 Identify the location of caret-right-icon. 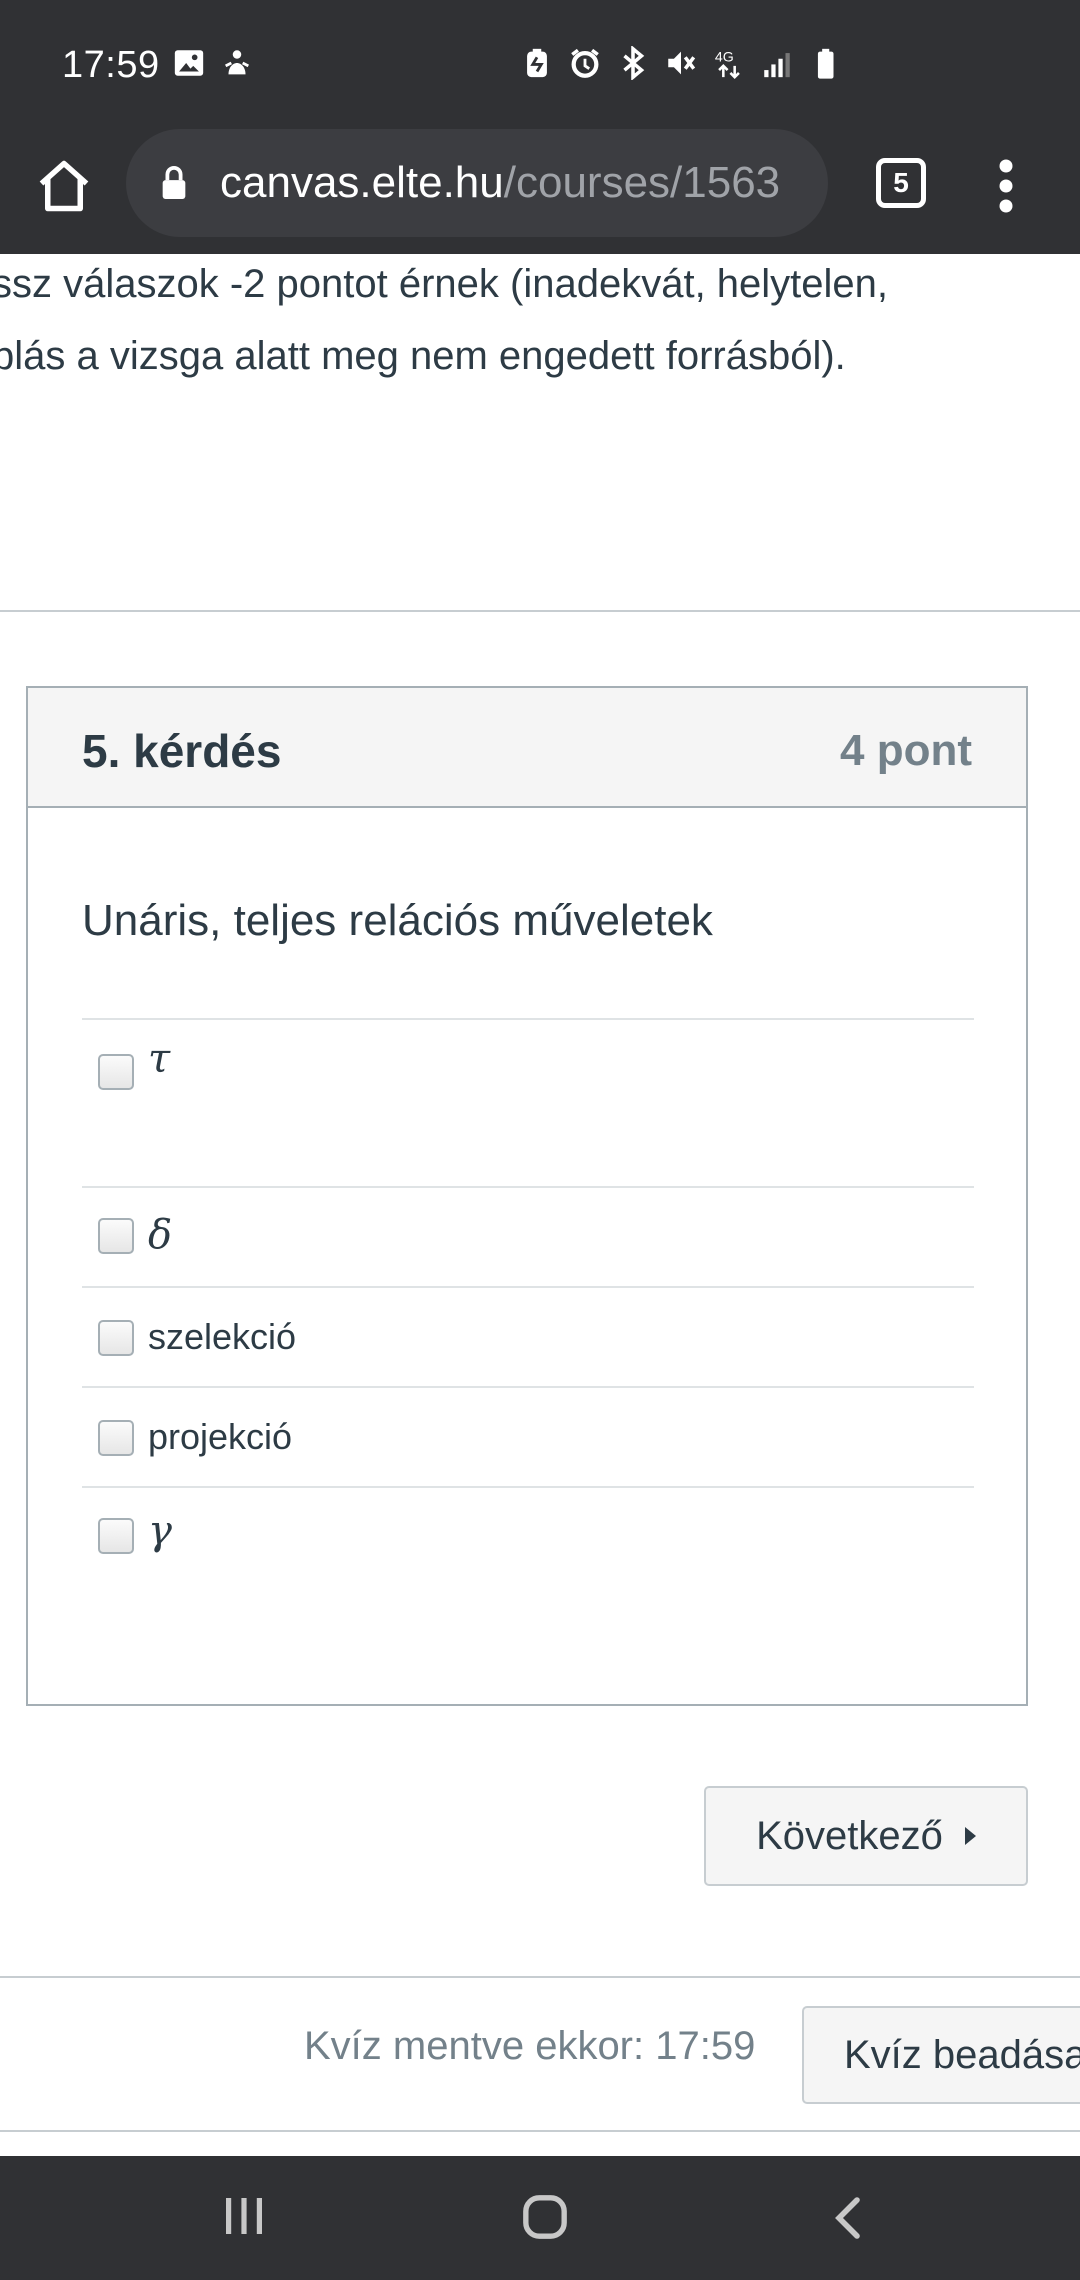
(970, 1836).